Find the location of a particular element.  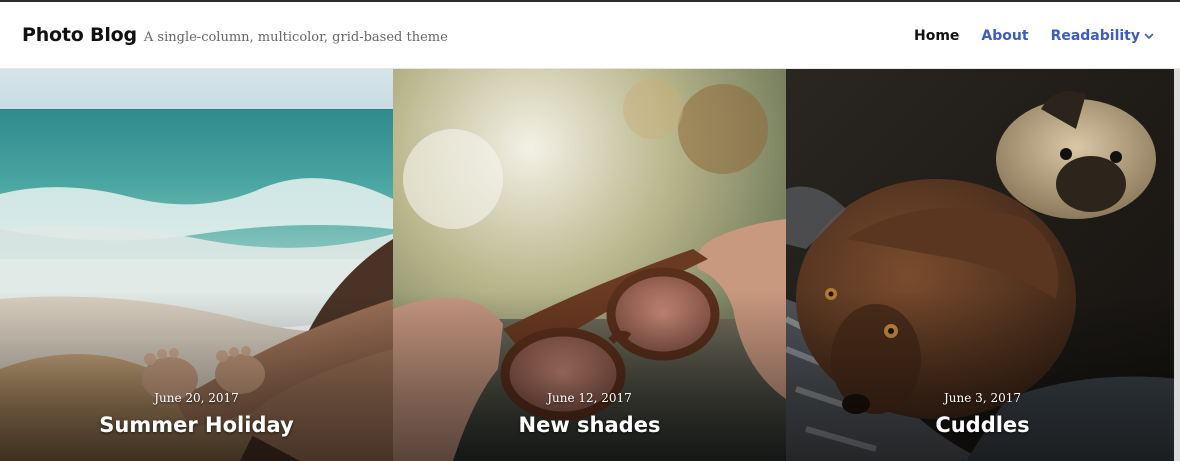

nav-item-home: Home is located at coordinates (936, 36).